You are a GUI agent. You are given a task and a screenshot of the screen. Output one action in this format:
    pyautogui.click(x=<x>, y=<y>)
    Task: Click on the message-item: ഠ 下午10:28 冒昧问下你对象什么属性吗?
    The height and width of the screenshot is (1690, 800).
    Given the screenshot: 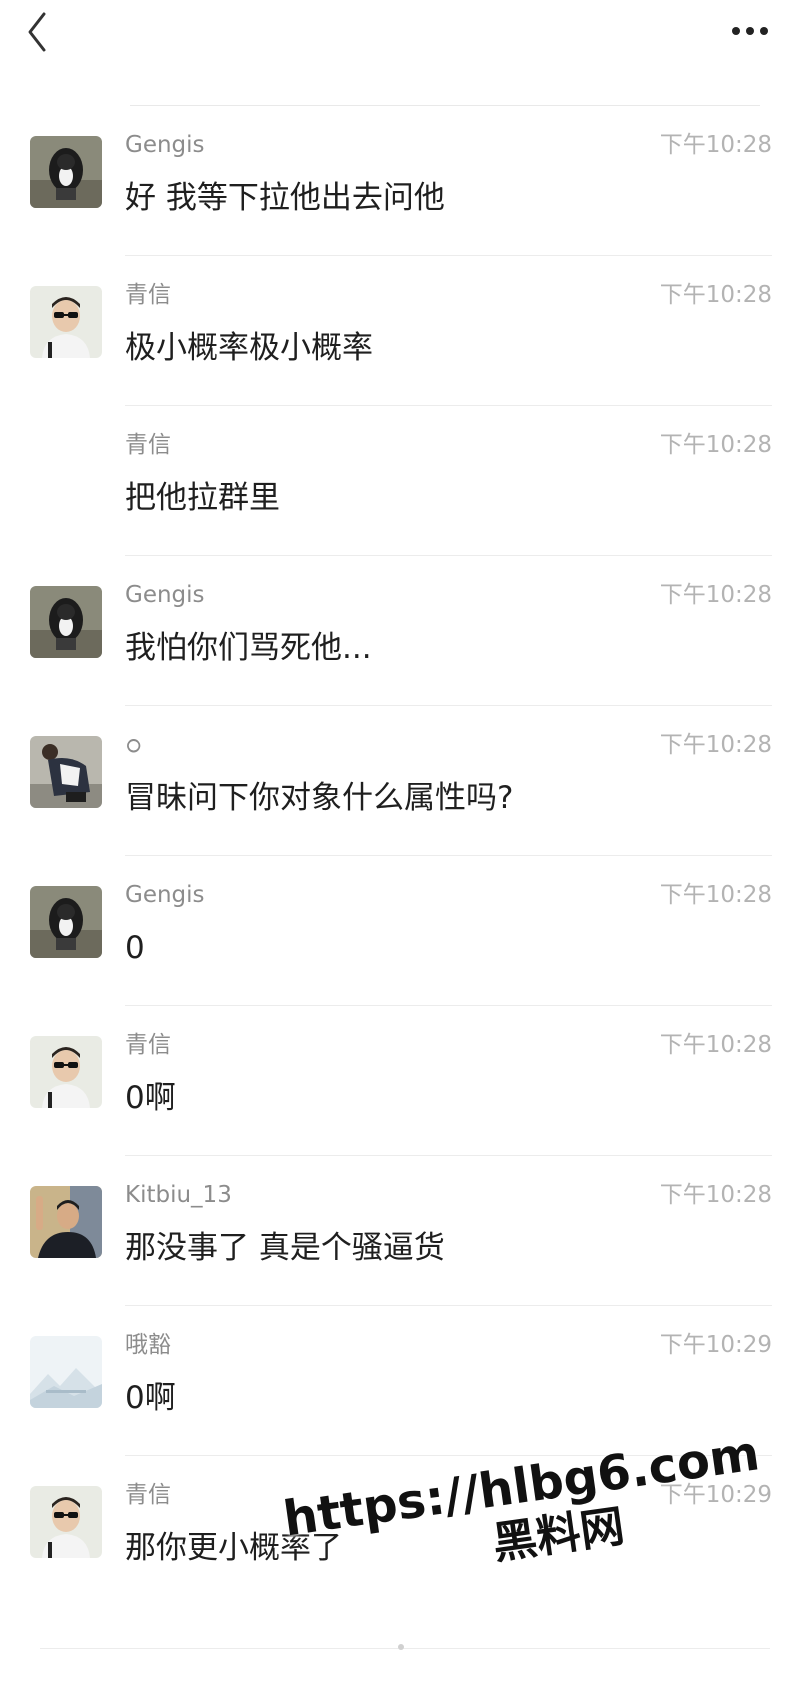 What is the action you would take?
    pyautogui.click(x=400, y=781)
    